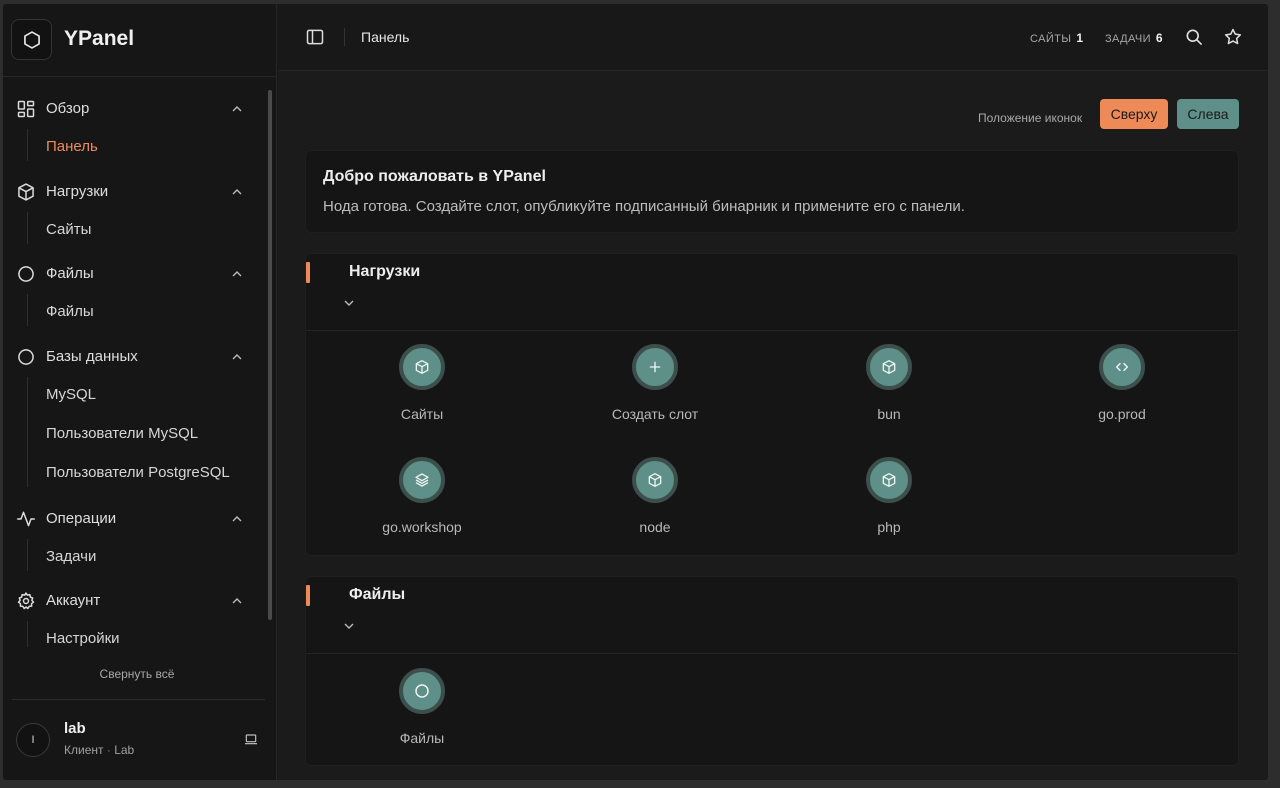  Describe the element at coordinates (1194, 37) in the screenshot. I see `search-icon` at that location.